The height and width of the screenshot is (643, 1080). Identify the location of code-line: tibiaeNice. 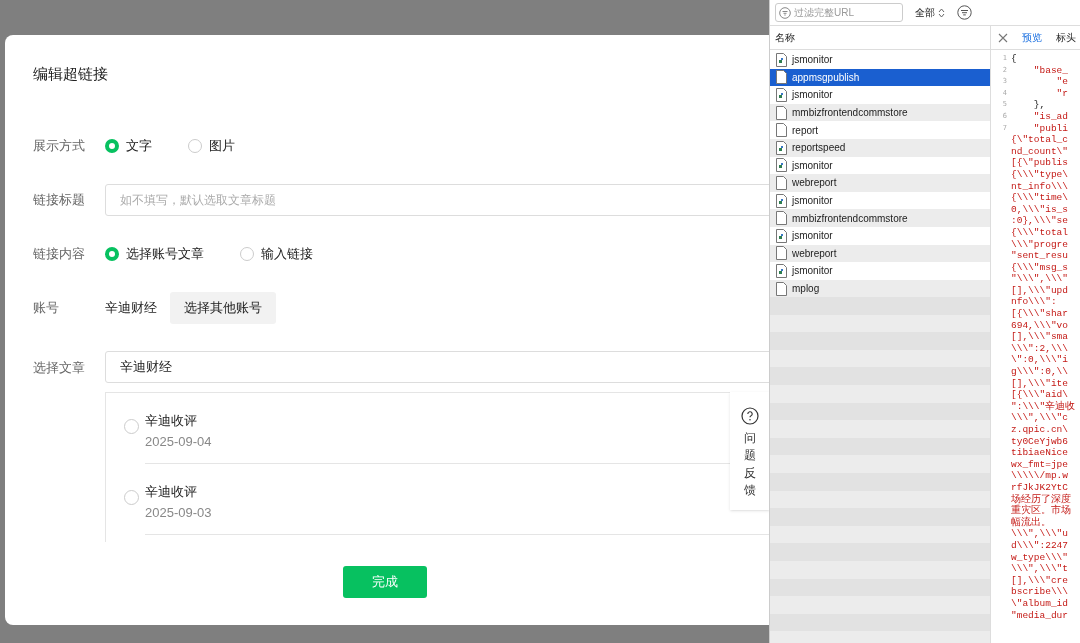
(1039, 453).